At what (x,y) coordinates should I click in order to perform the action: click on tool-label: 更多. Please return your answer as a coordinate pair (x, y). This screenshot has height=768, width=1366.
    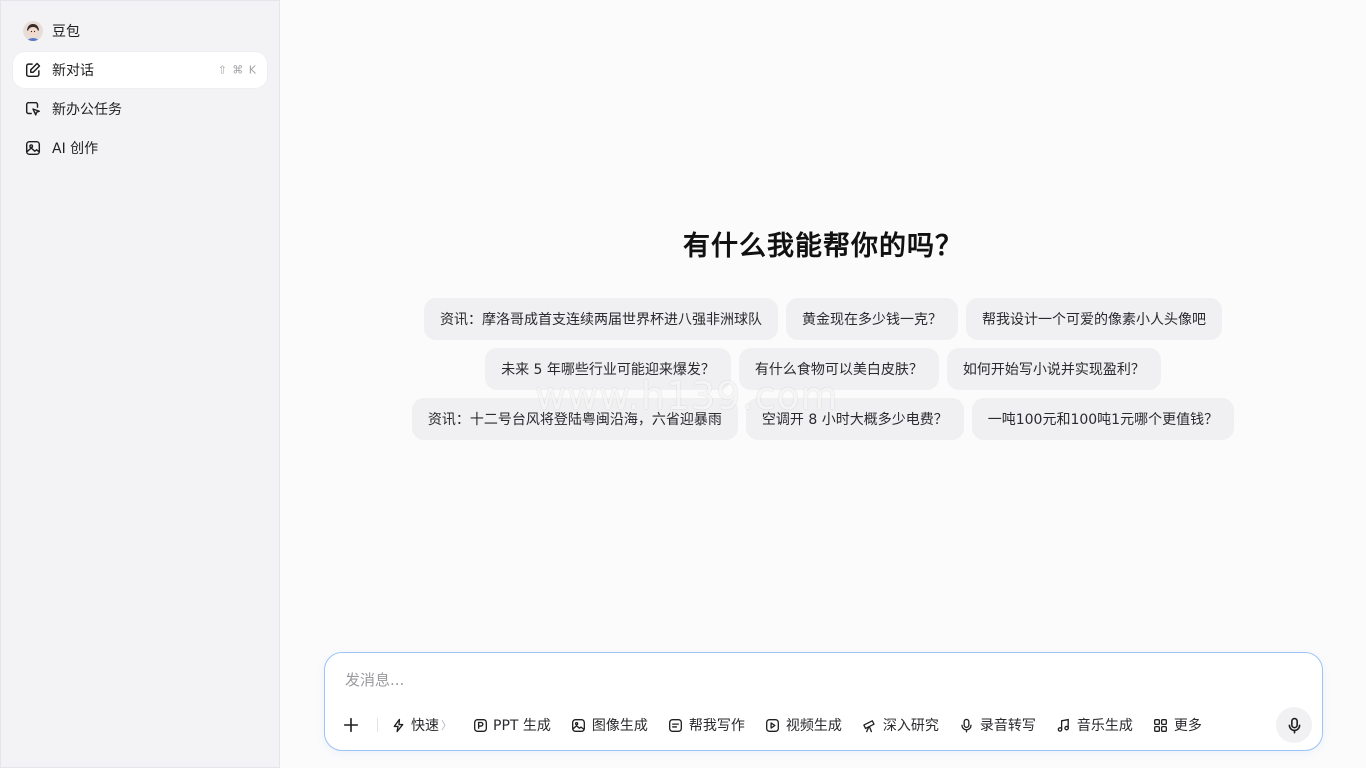
    Looking at the image, I should click on (1187, 726).